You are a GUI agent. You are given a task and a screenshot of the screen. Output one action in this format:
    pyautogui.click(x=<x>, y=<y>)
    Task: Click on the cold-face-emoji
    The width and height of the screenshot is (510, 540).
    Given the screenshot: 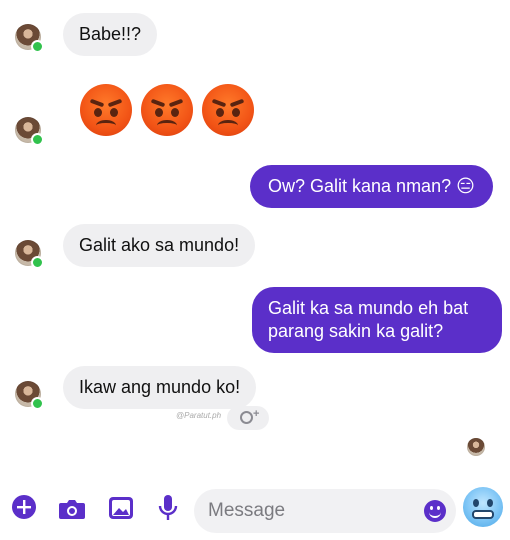 What is the action you would take?
    pyautogui.click(x=483, y=507)
    